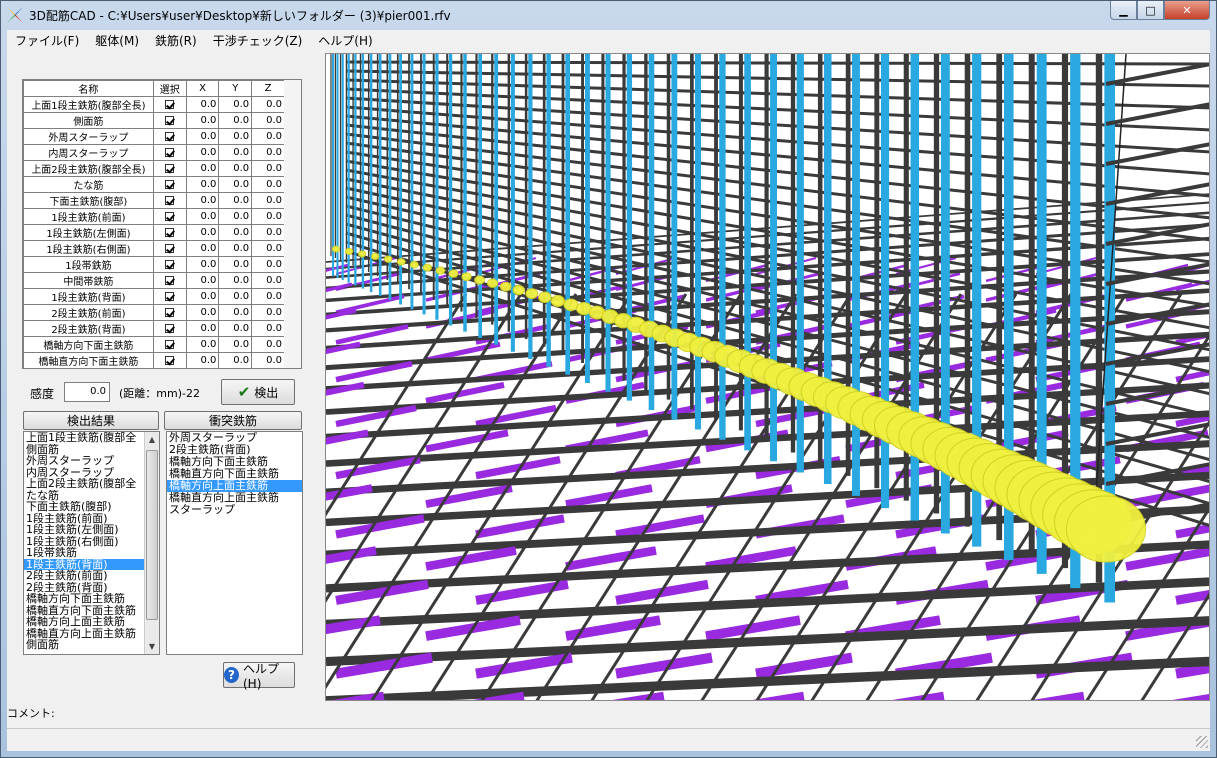 Image resolution: width=1217 pixels, height=758 pixels. What do you see at coordinates (84, 588) in the screenshot?
I see `list-item: 2段主鉄筋(背面)` at bounding box center [84, 588].